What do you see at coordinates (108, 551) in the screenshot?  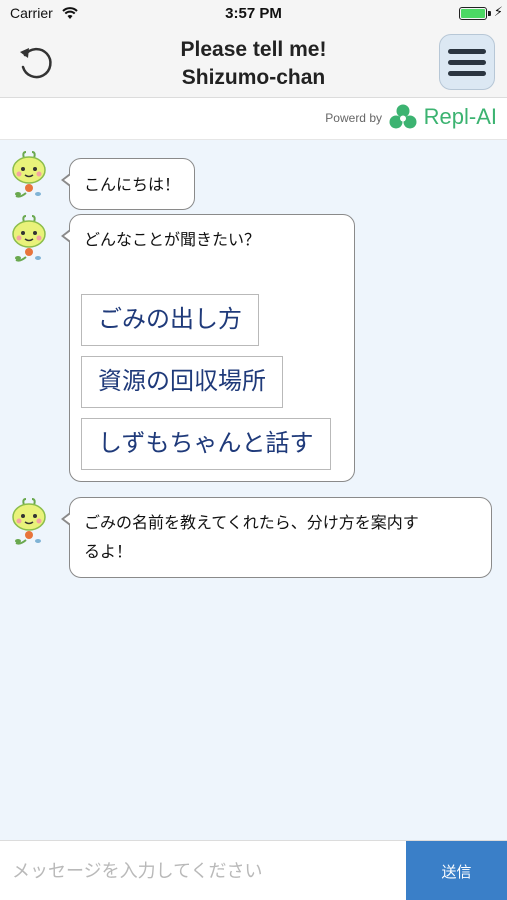 I see `message-text-line: るよ！` at bounding box center [108, 551].